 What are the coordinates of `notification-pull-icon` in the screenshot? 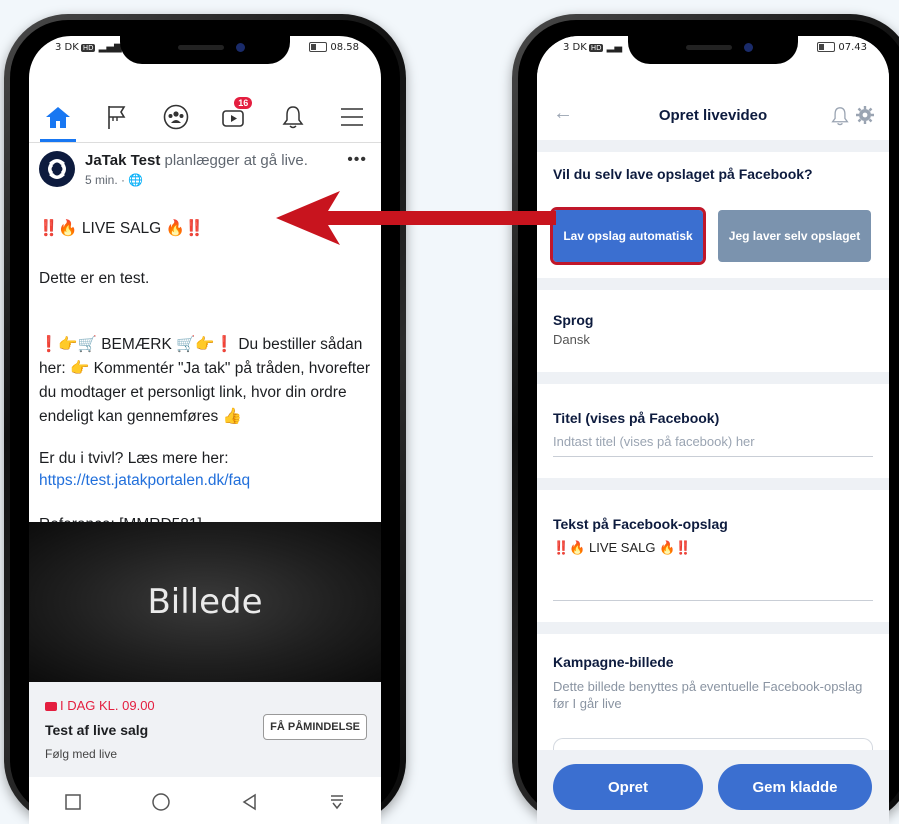 It's located at (337, 802).